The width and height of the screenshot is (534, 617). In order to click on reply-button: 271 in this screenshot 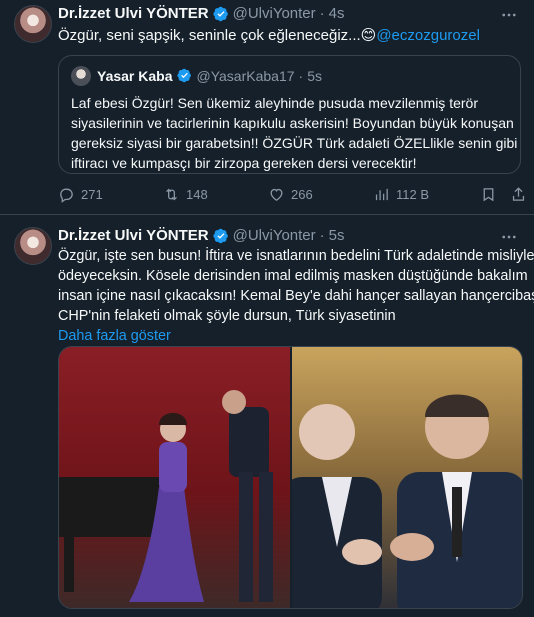, I will do `click(80, 194)`.